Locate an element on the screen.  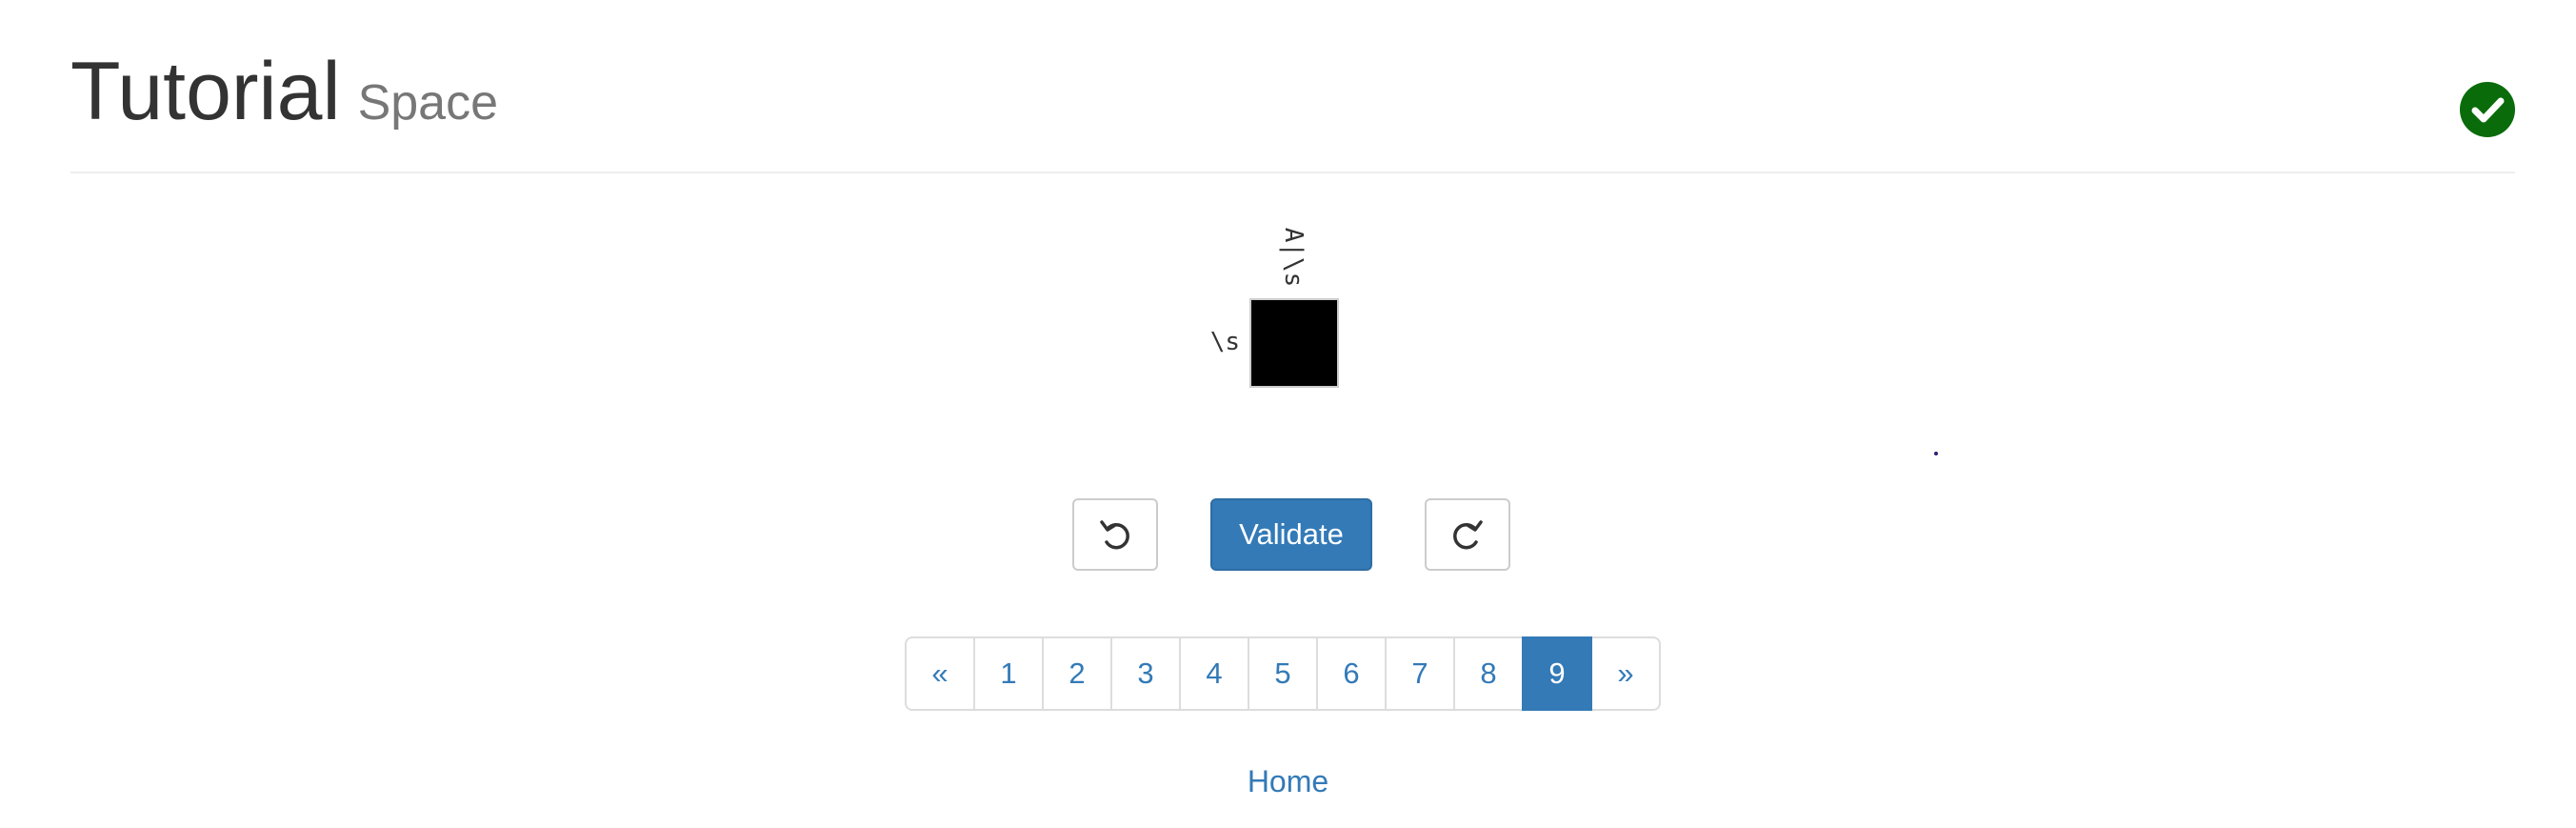
footer: Home is located at coordinates (1288, 782).